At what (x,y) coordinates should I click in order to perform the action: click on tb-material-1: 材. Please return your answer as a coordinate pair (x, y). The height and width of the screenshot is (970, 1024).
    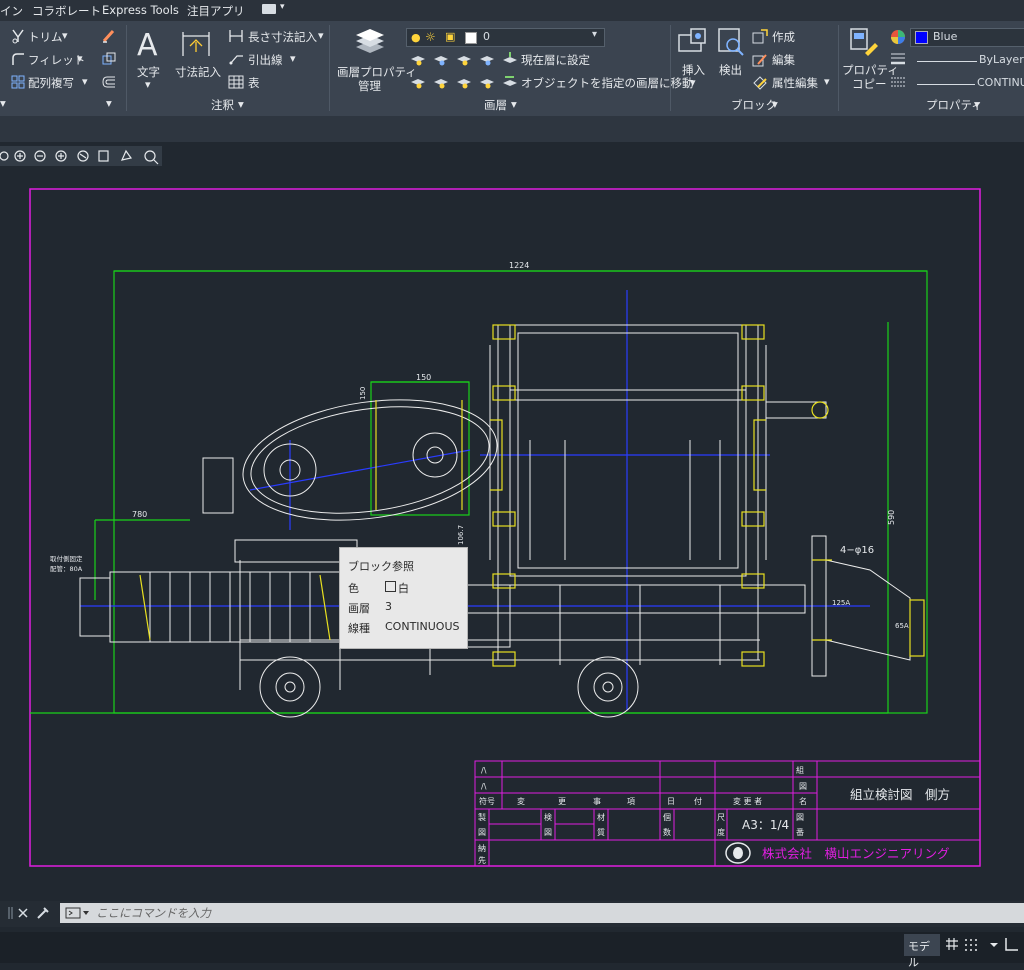
    Looking at the image, I should click on (601, 817).